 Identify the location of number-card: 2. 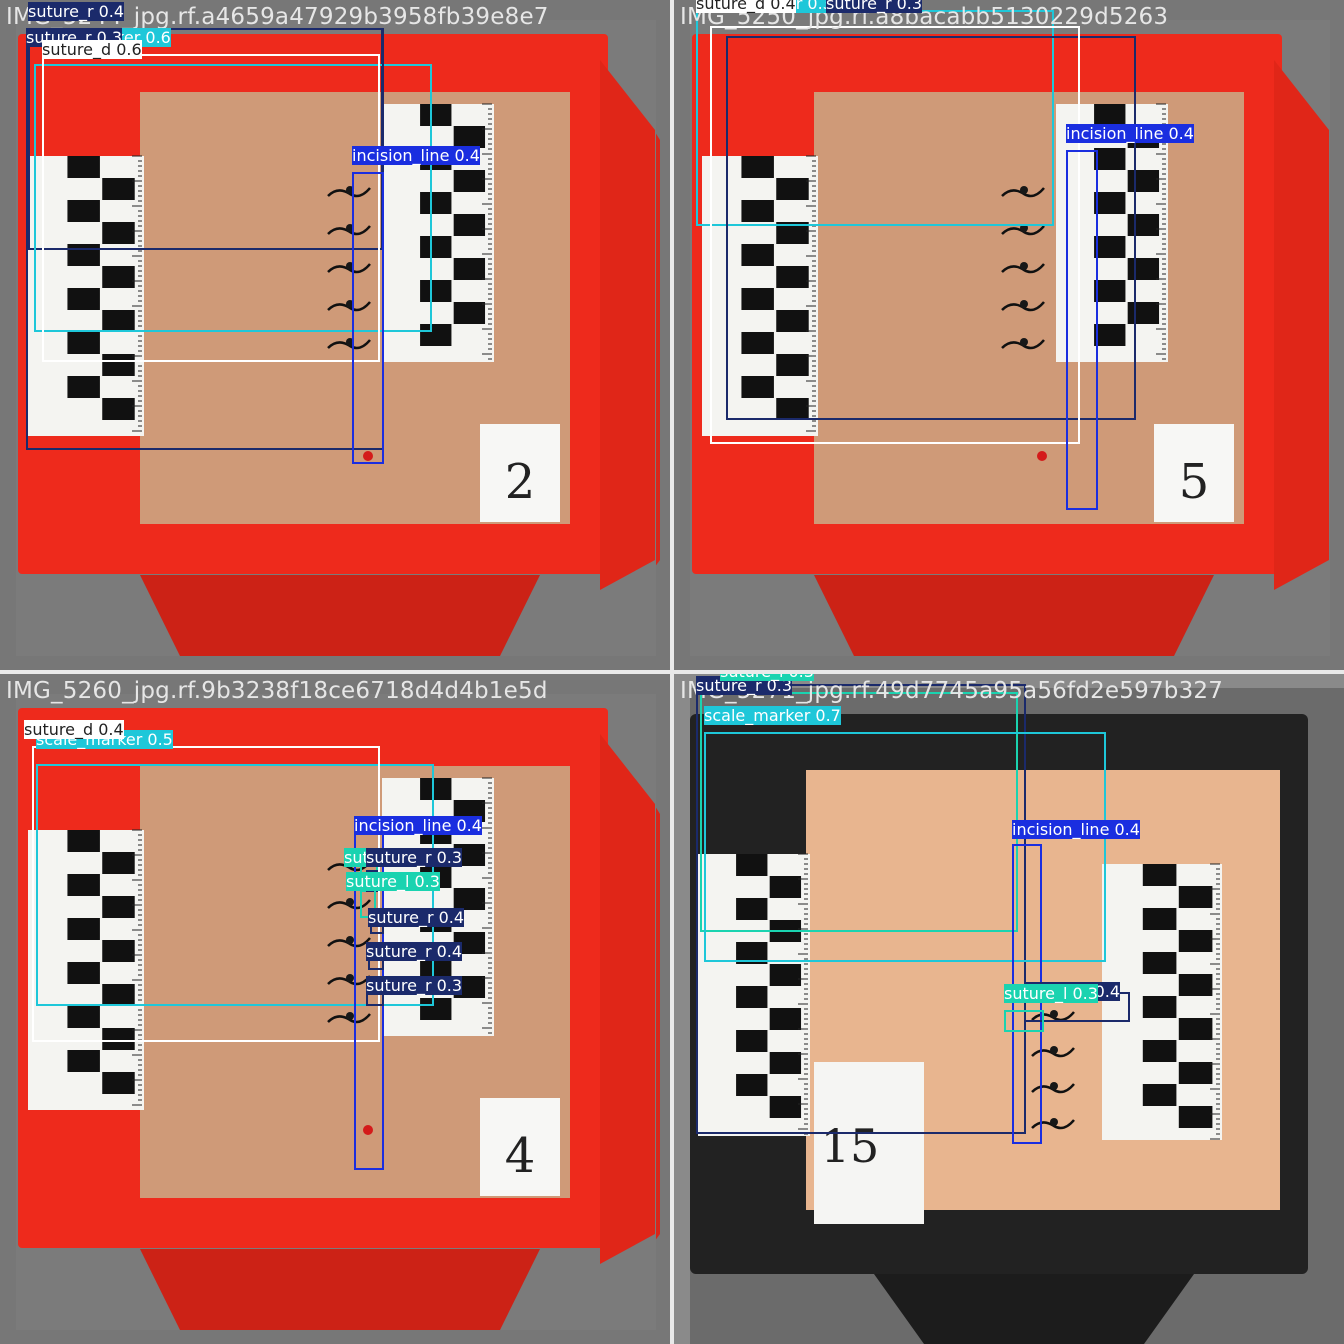
(520, 473).